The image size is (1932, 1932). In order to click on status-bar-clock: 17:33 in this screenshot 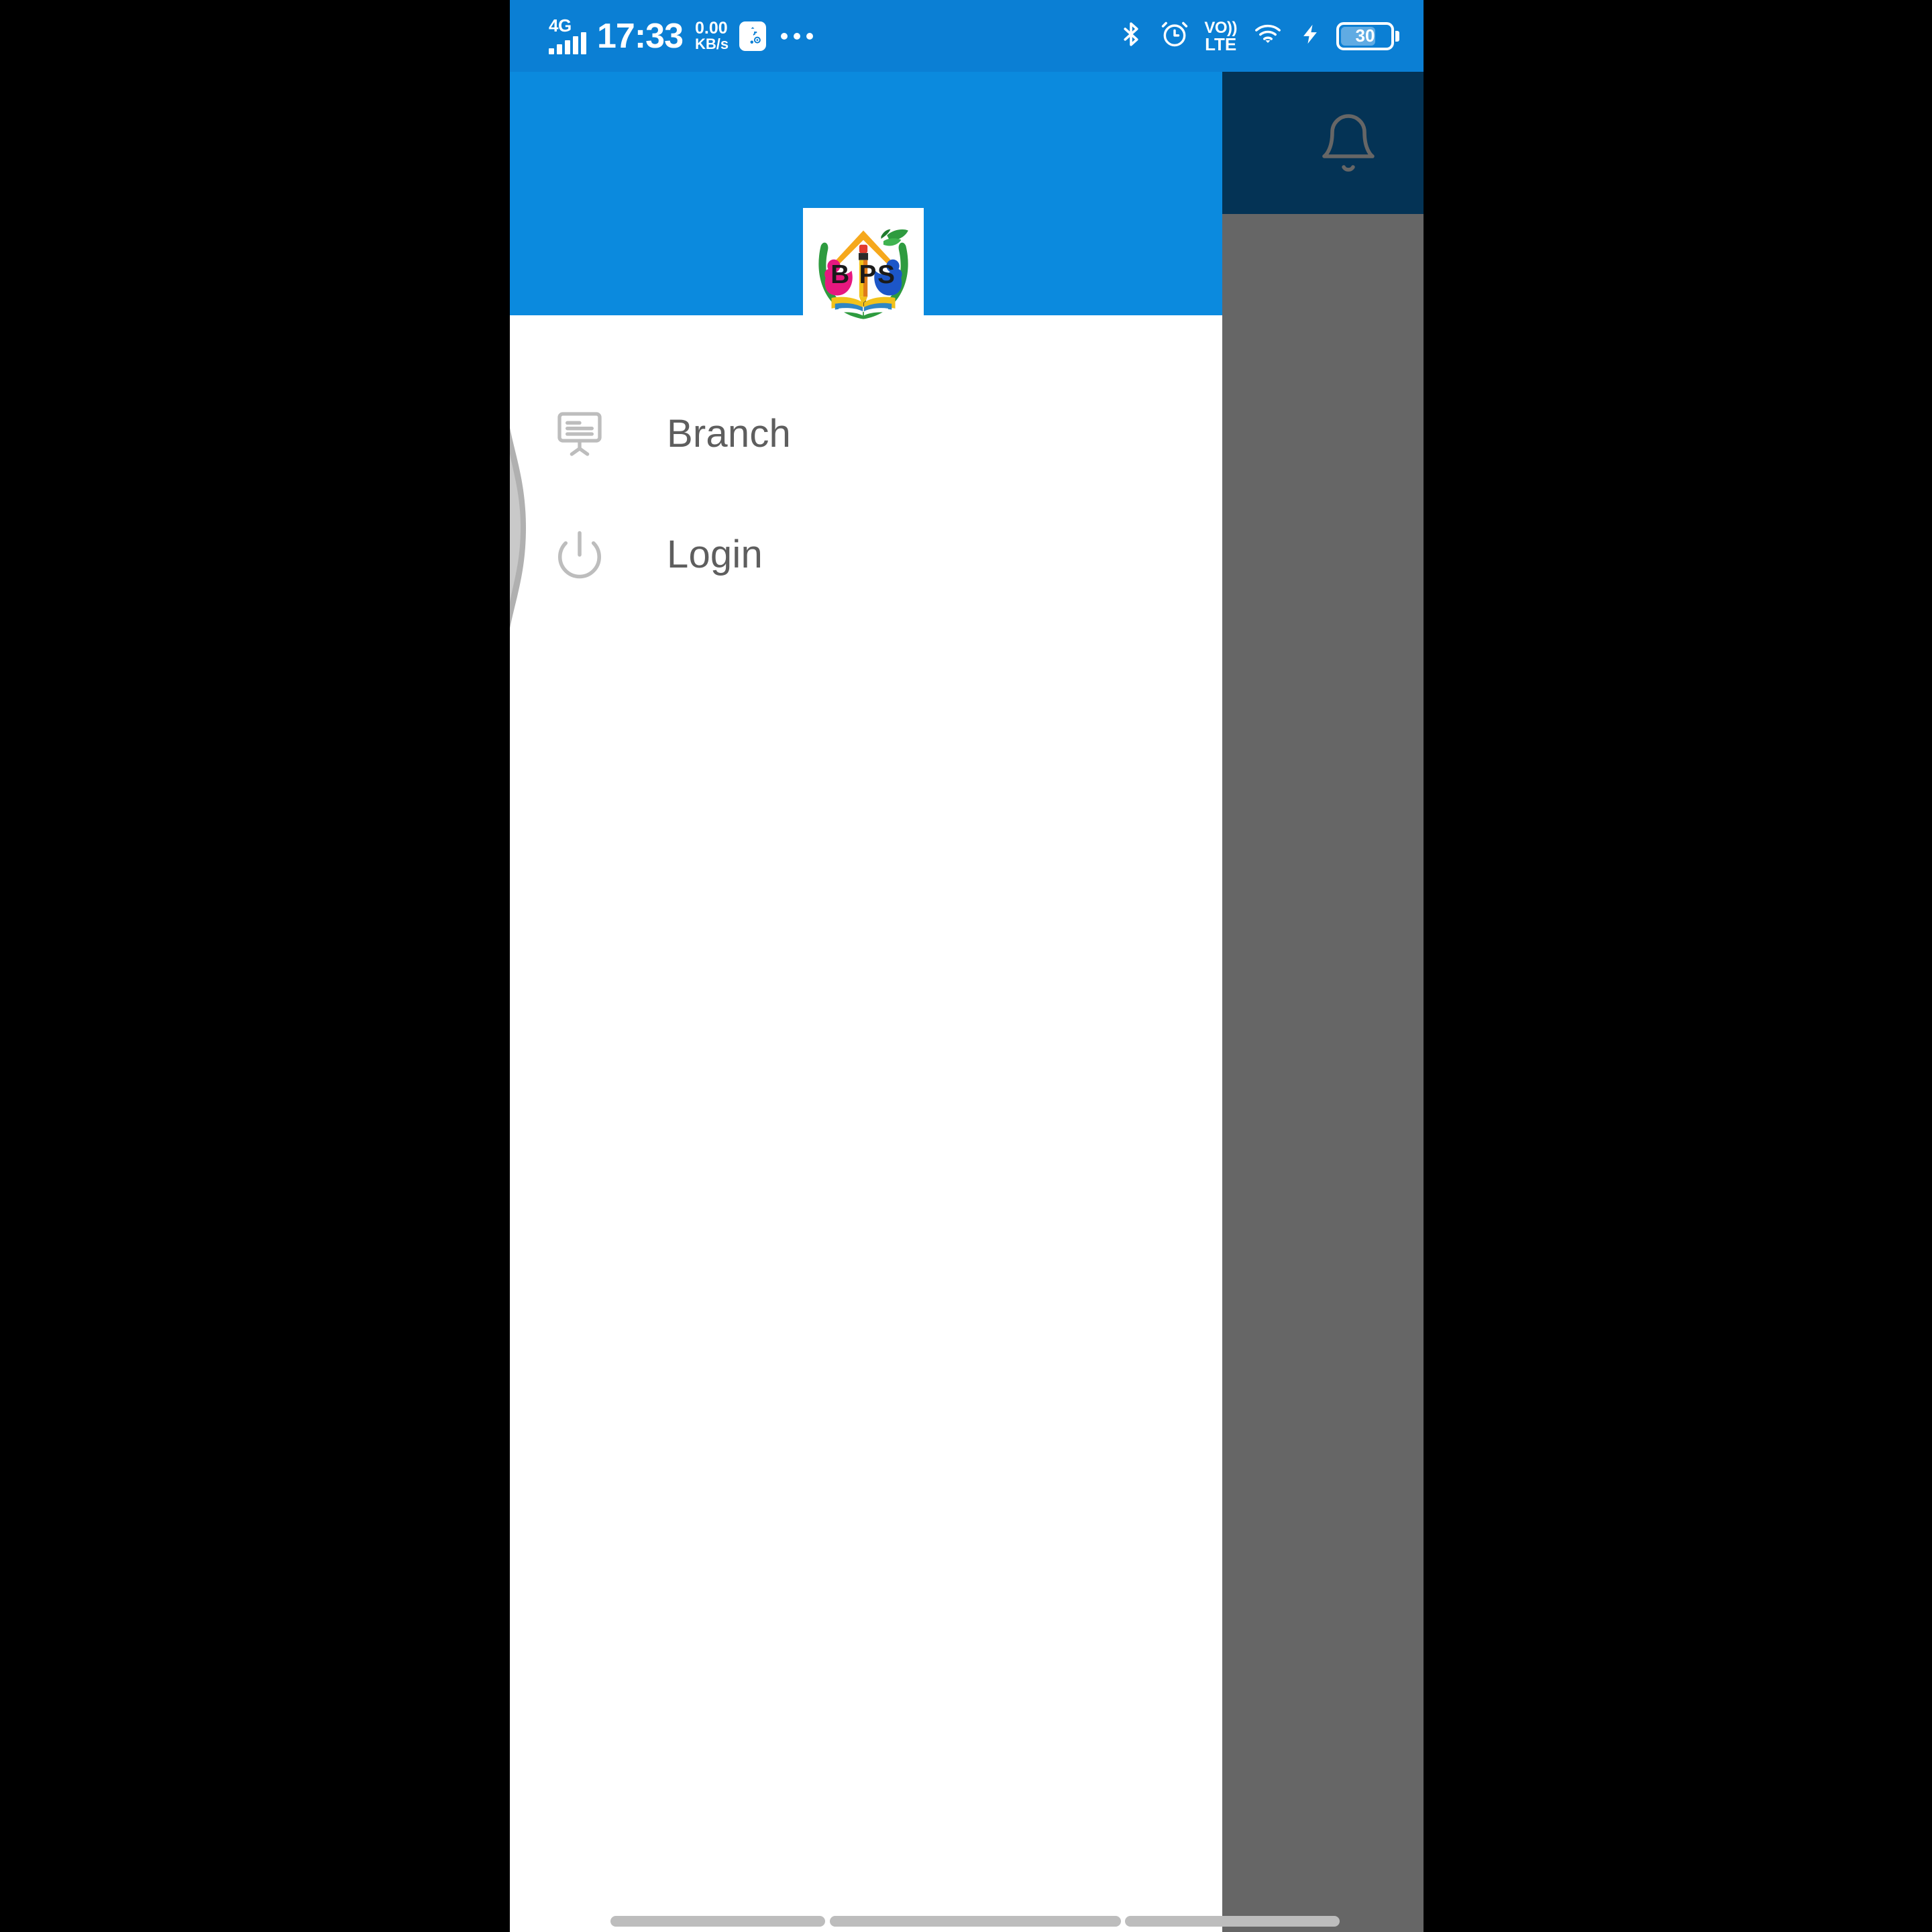, I will do `click(640, 36)`.